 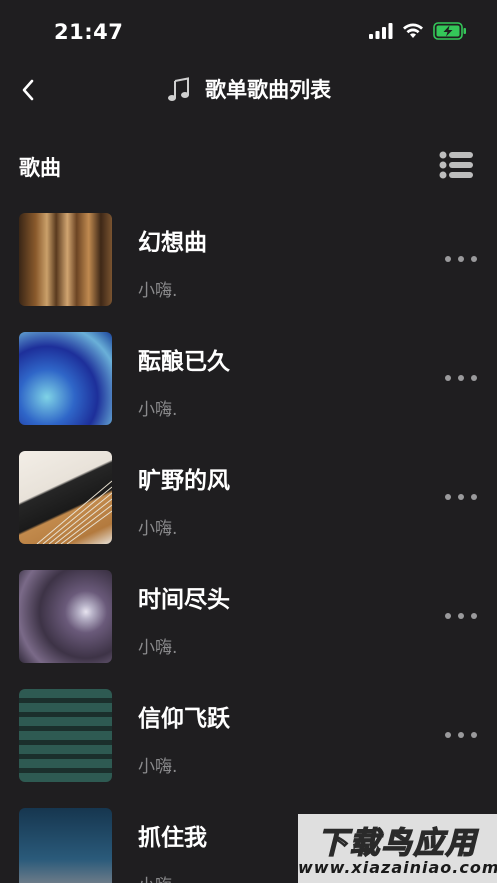 What do you see at coordinates (74, 512) in the screenshot?
I see `guitar-strings-graphic` at bounding box center [74, 512].